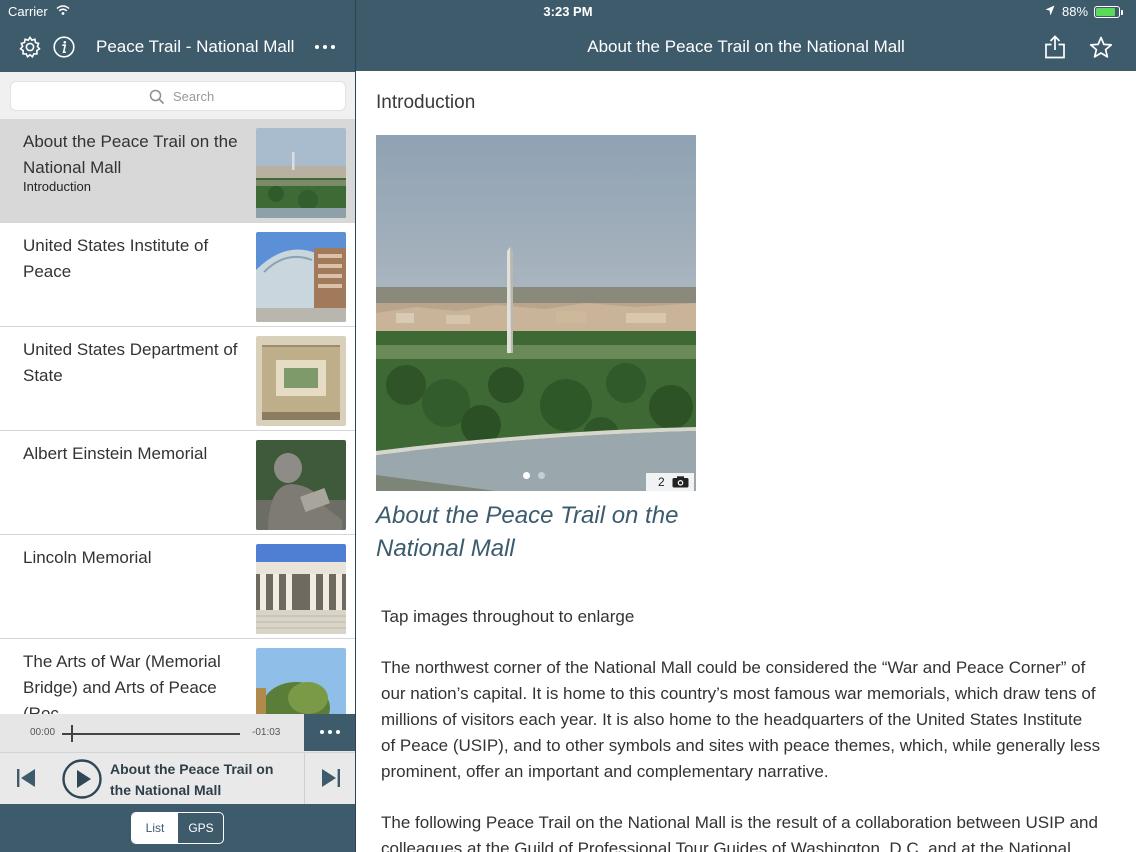 The height and width of the screenshot is (852, 1136). What do you see at coordinates (301, 485) in the screenshot?
I see `thumbnail-einstein-statue` at bounding box center [301, 485].